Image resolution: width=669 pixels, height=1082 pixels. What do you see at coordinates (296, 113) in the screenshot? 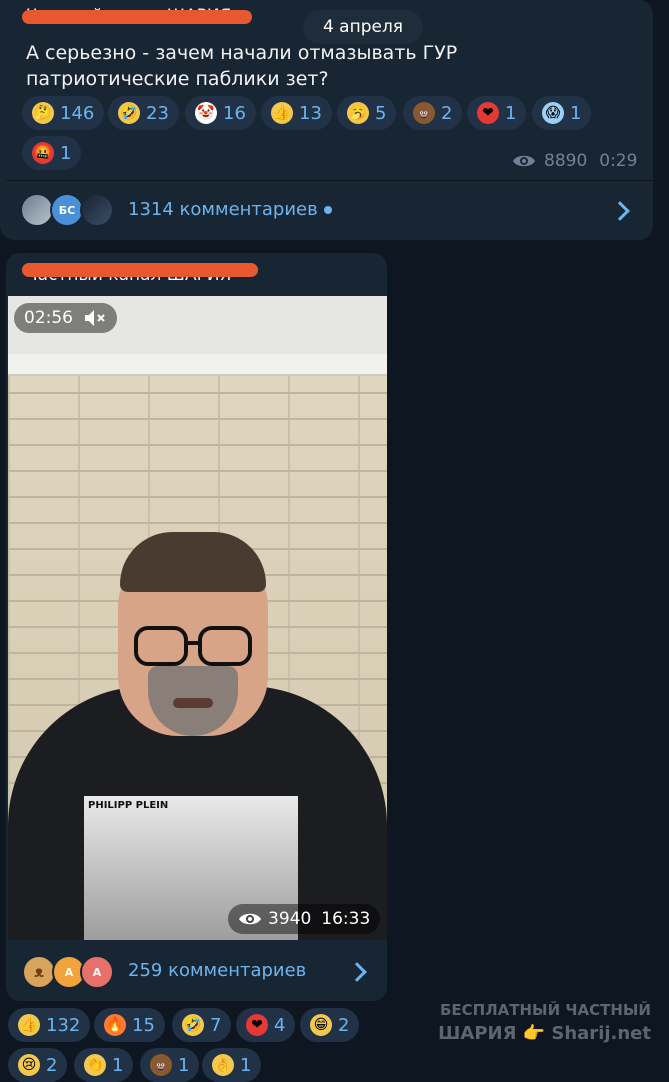
I see `reaction-chip: 👍 13` at bounding box center [296, 113].